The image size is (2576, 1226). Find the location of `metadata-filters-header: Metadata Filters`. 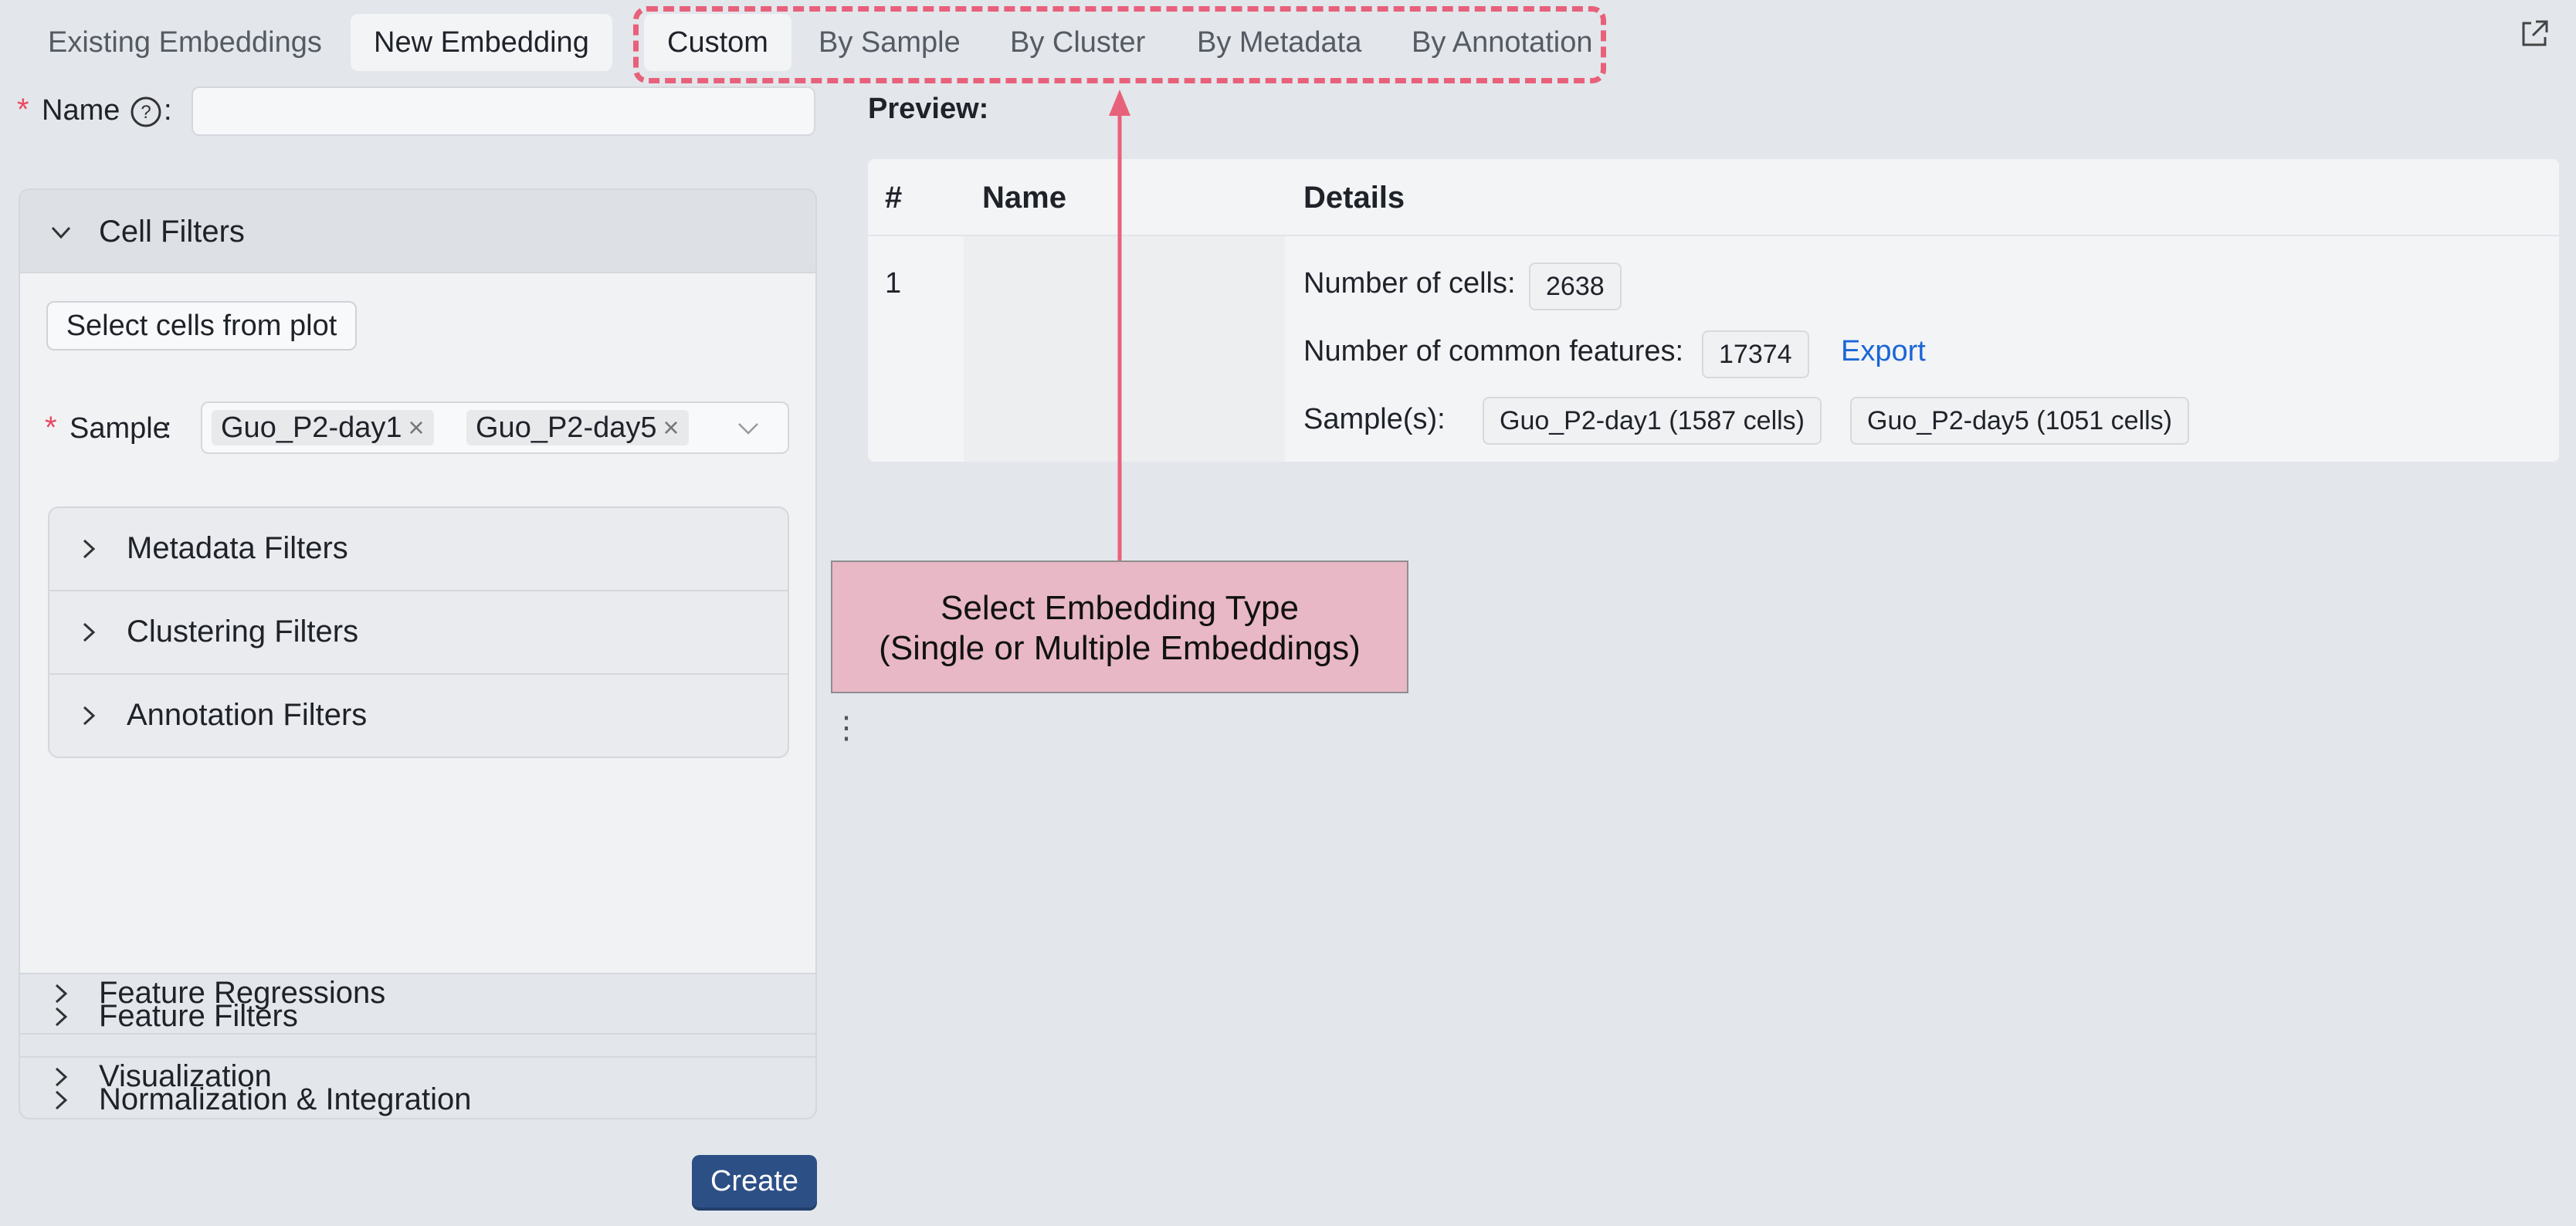

metadata-filters-header: Metadata Filters is located at coordinates (418, 549).